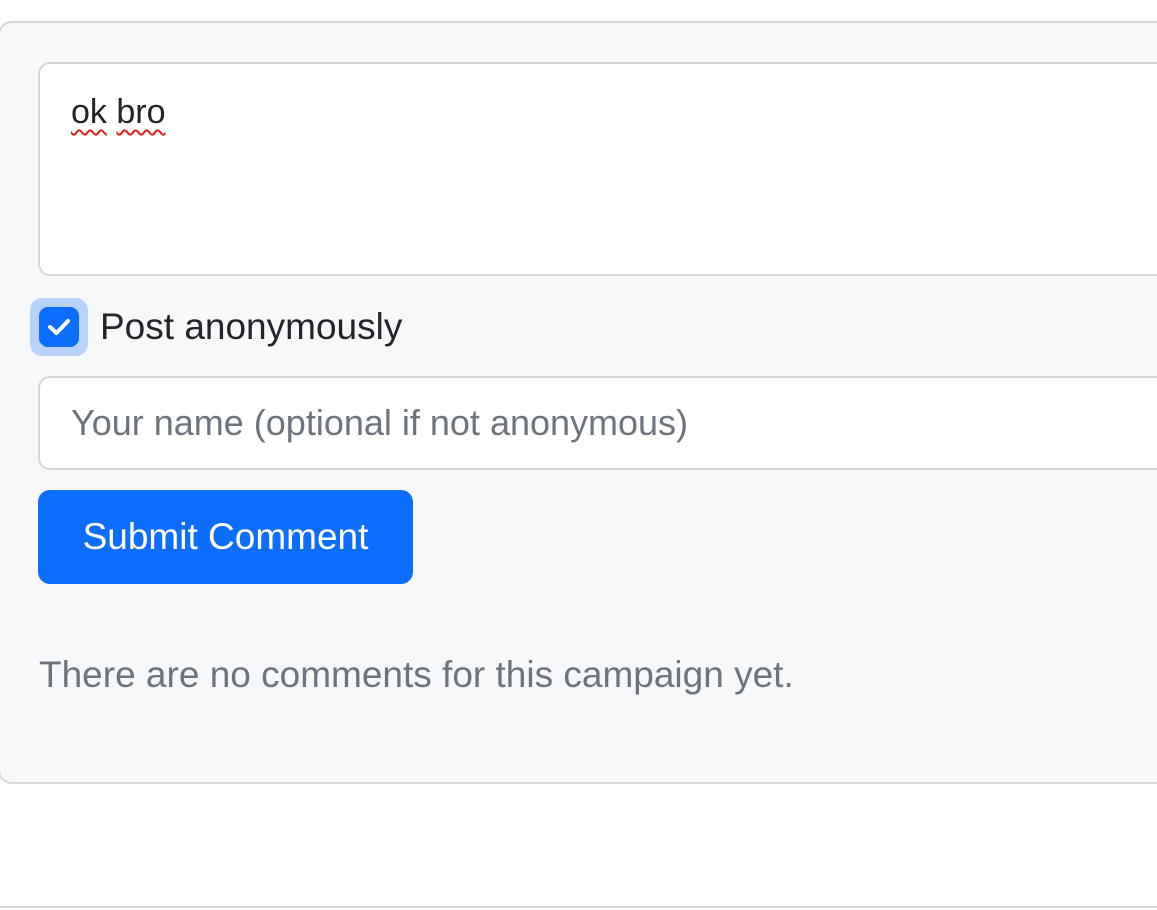 The image size is (1157, 910). I want to click on submit-comment-button: Submit Comment, so click(225, 537).